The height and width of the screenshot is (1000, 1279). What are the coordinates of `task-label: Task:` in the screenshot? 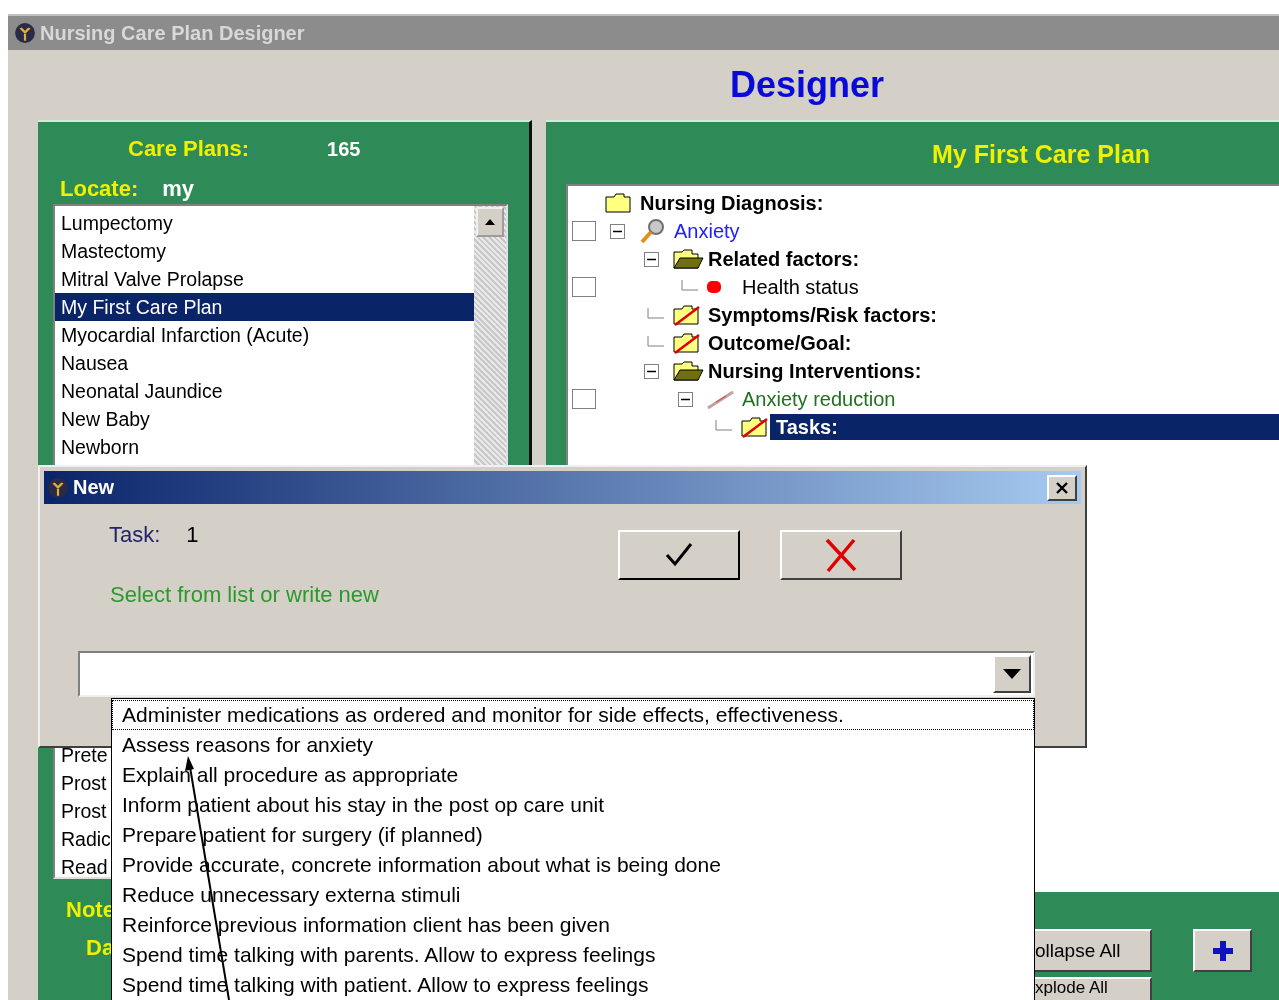 It's located at (135, 535).